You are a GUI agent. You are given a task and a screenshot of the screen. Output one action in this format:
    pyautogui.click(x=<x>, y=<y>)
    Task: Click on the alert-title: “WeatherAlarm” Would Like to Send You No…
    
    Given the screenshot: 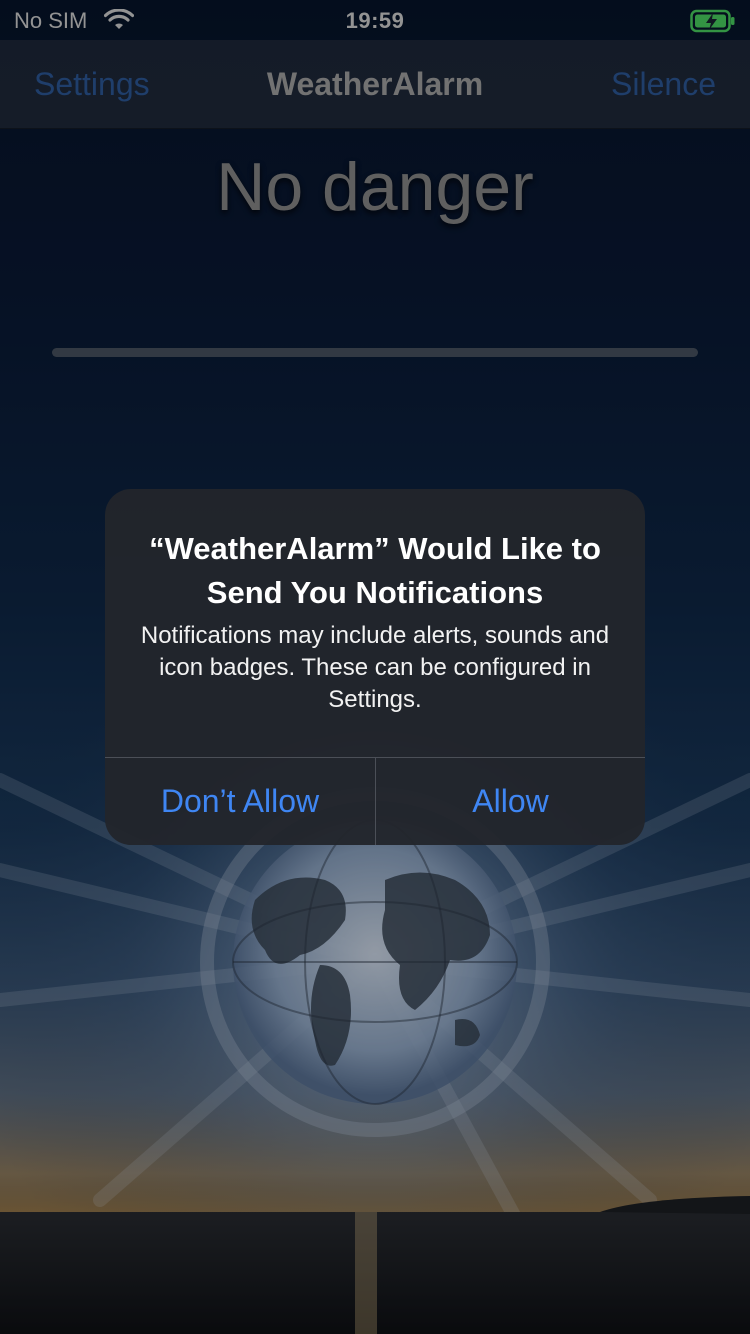 What is the action you would take?
    pyautogui.click(x=375, y=570)
    